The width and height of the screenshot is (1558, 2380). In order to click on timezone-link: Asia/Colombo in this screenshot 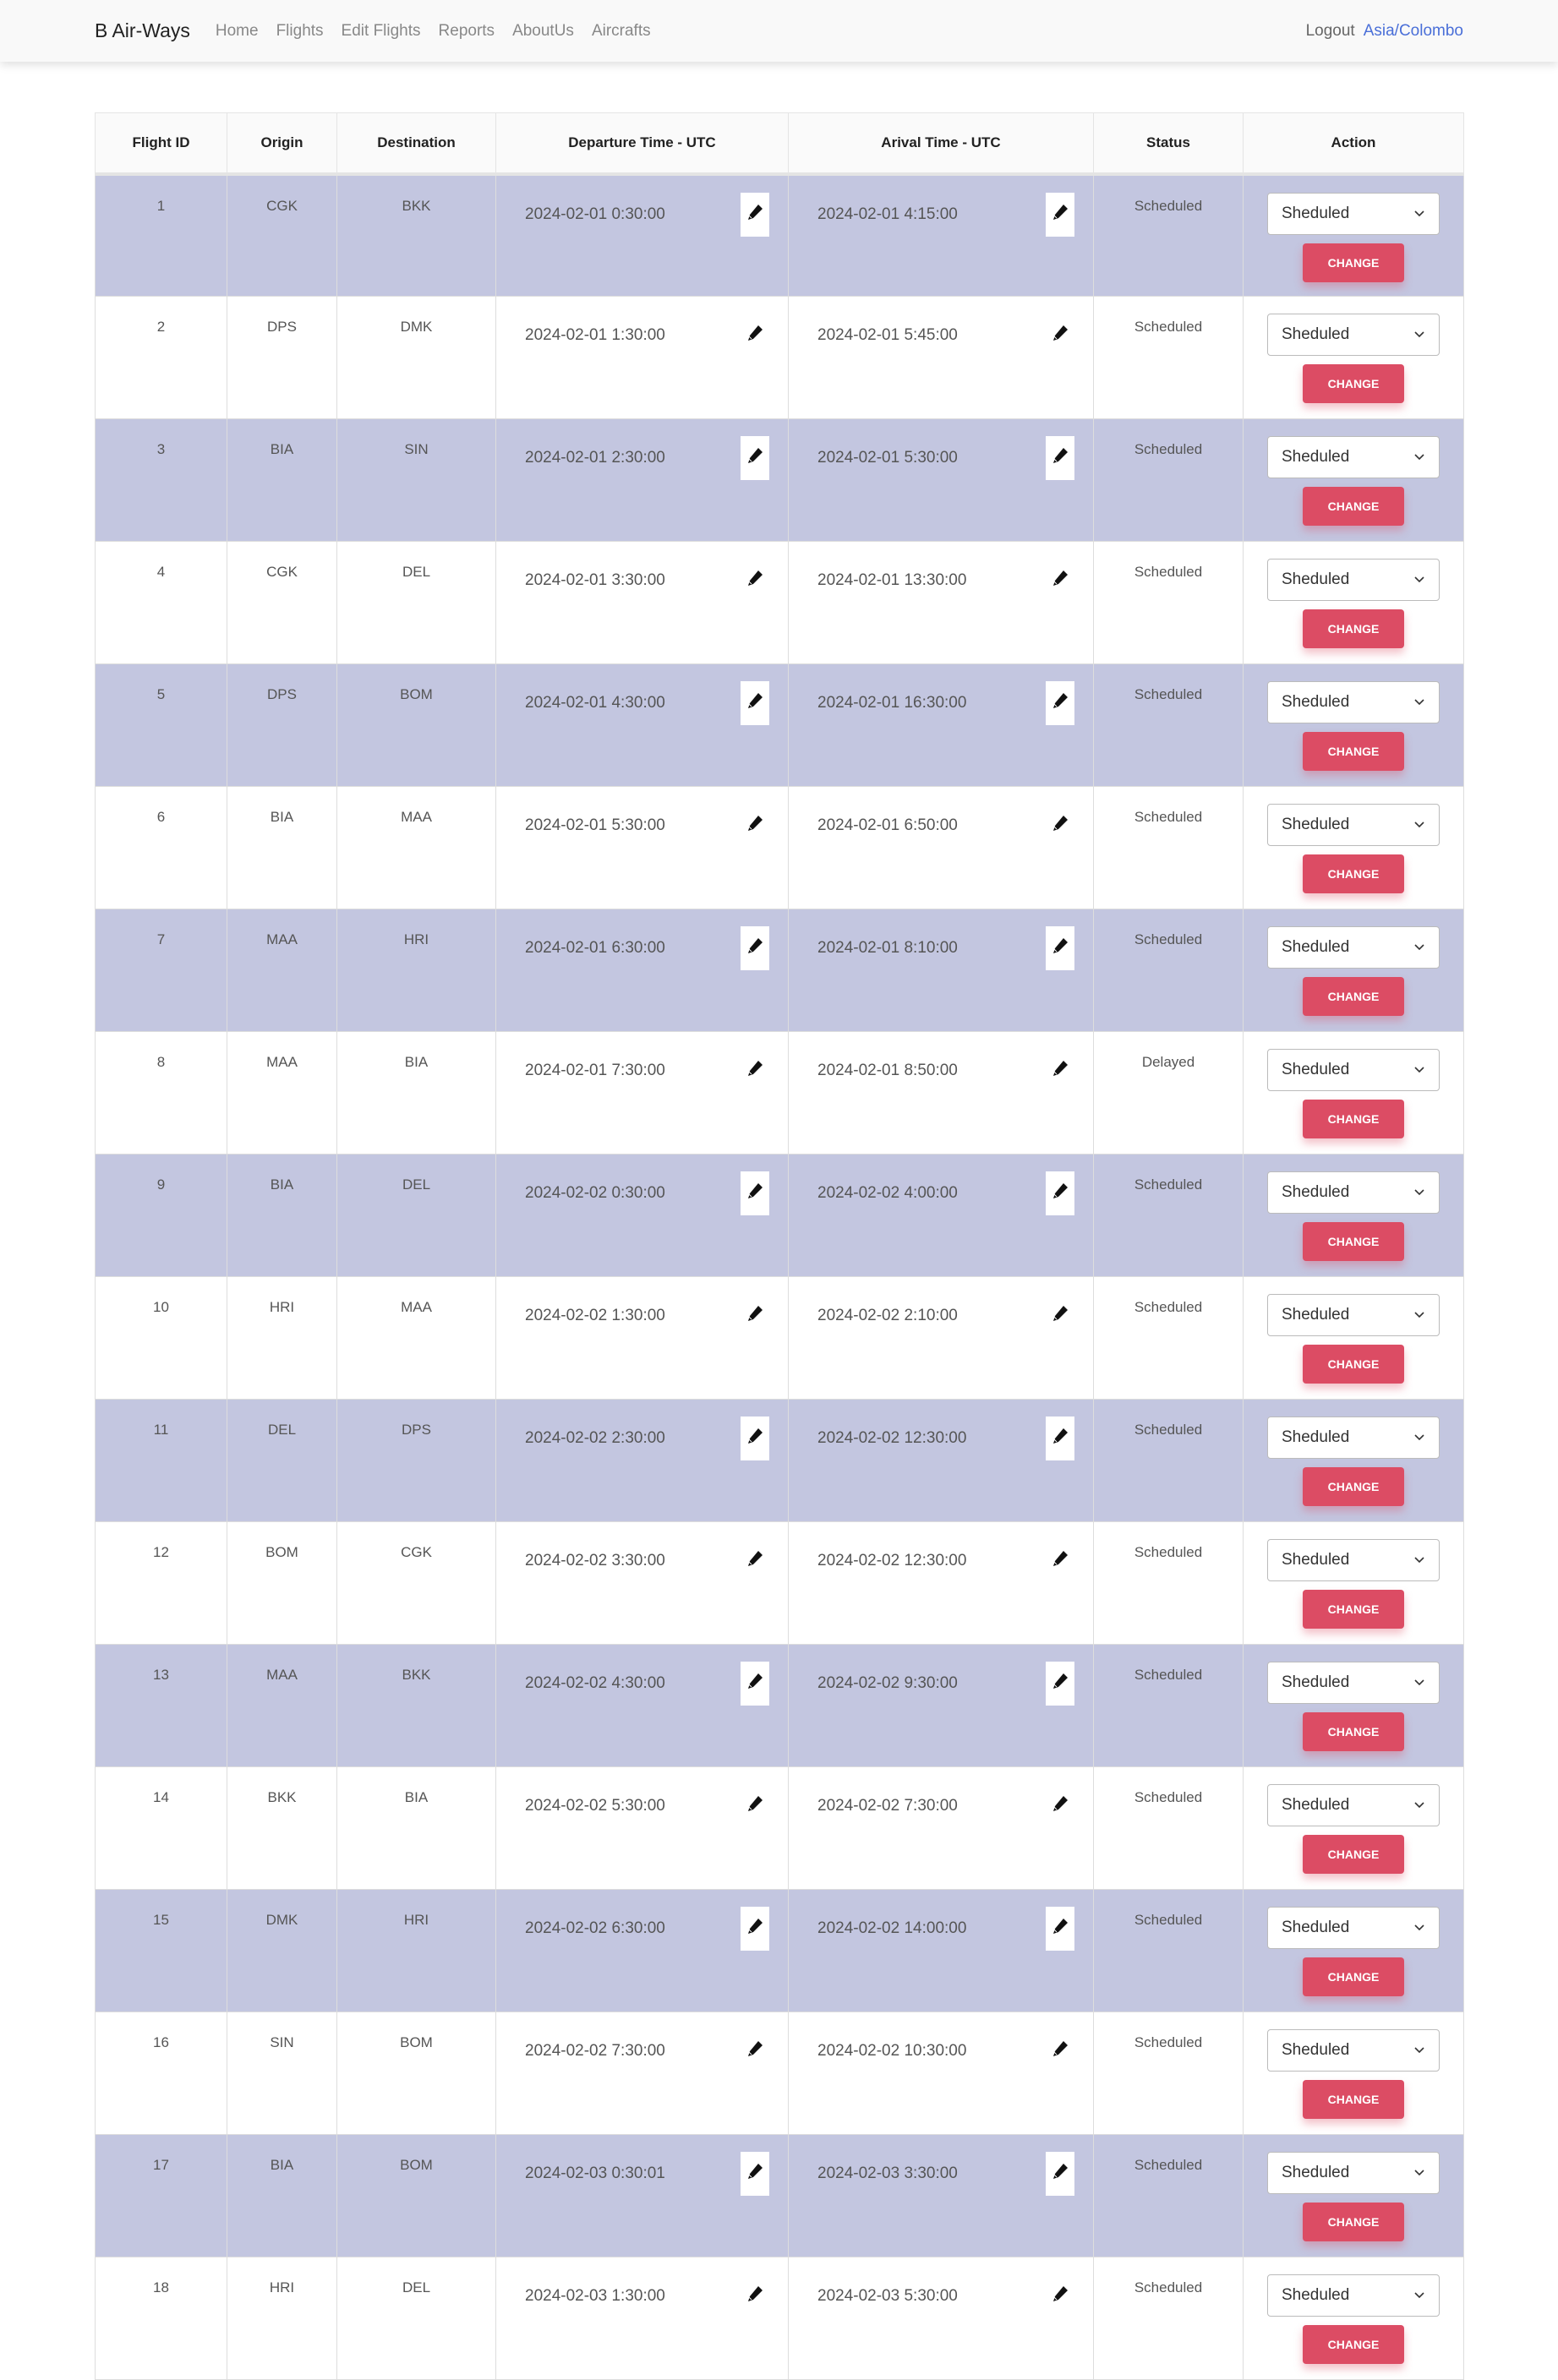, I will do `click(1413, 32)`.